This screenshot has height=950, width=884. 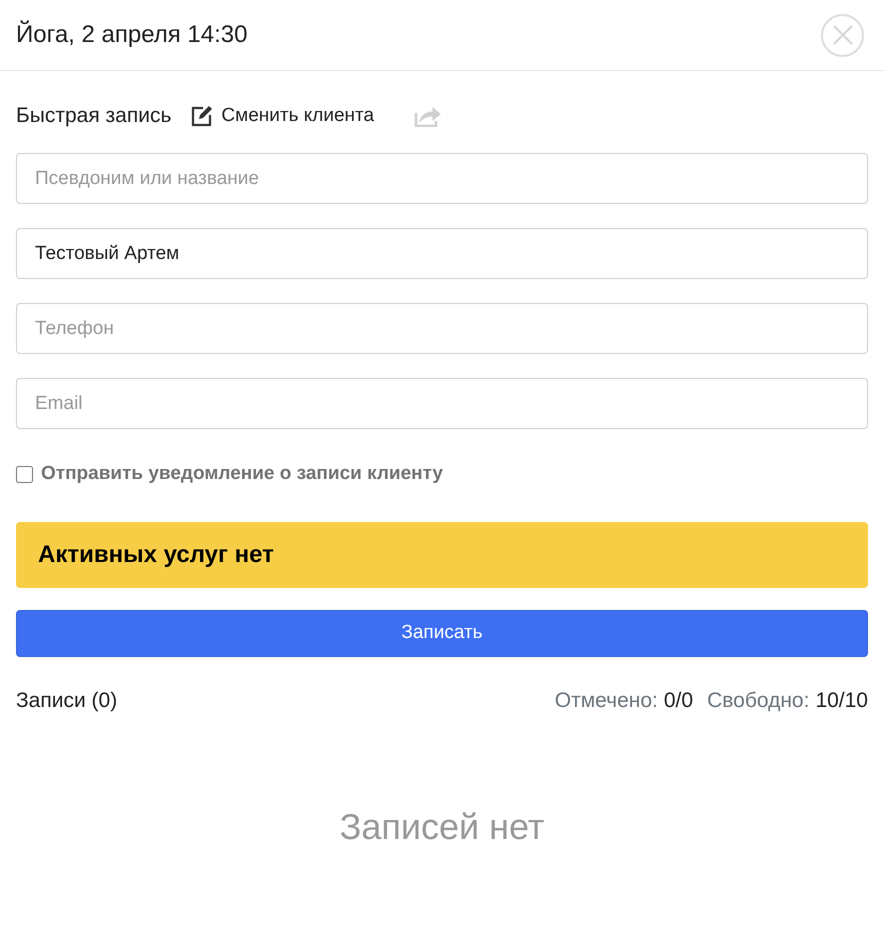 I want to click on marked-value: 0/0, so click(x=679, y=701).